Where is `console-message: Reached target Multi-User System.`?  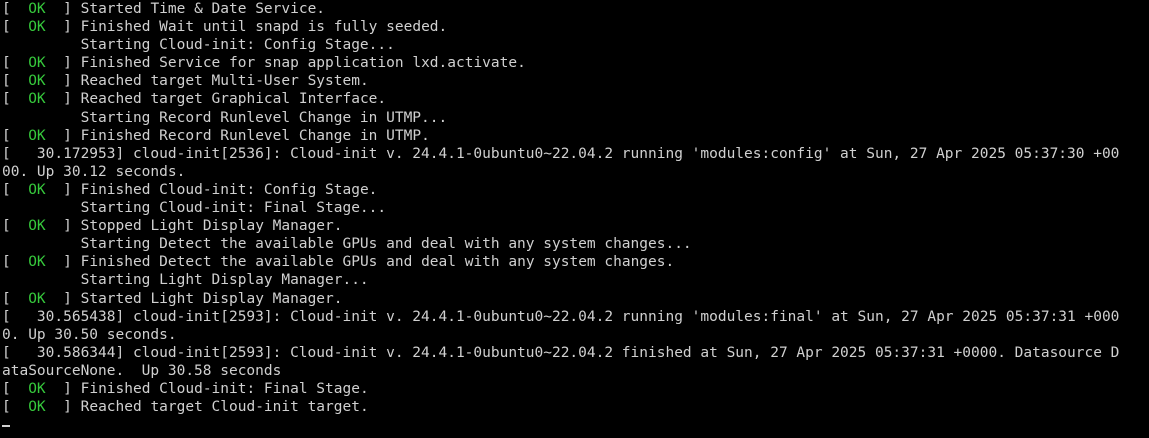 console-message: Reached target Multi-User System. is located at coordinates (220, 81).